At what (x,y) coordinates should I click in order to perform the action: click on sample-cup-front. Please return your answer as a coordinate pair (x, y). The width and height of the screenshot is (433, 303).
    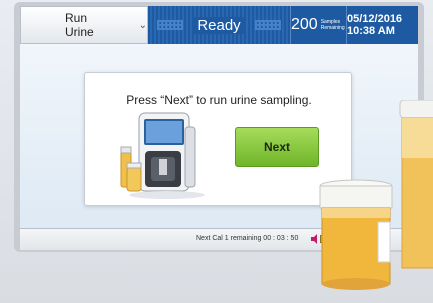
    Looking at the image, I should click on (356, 234).